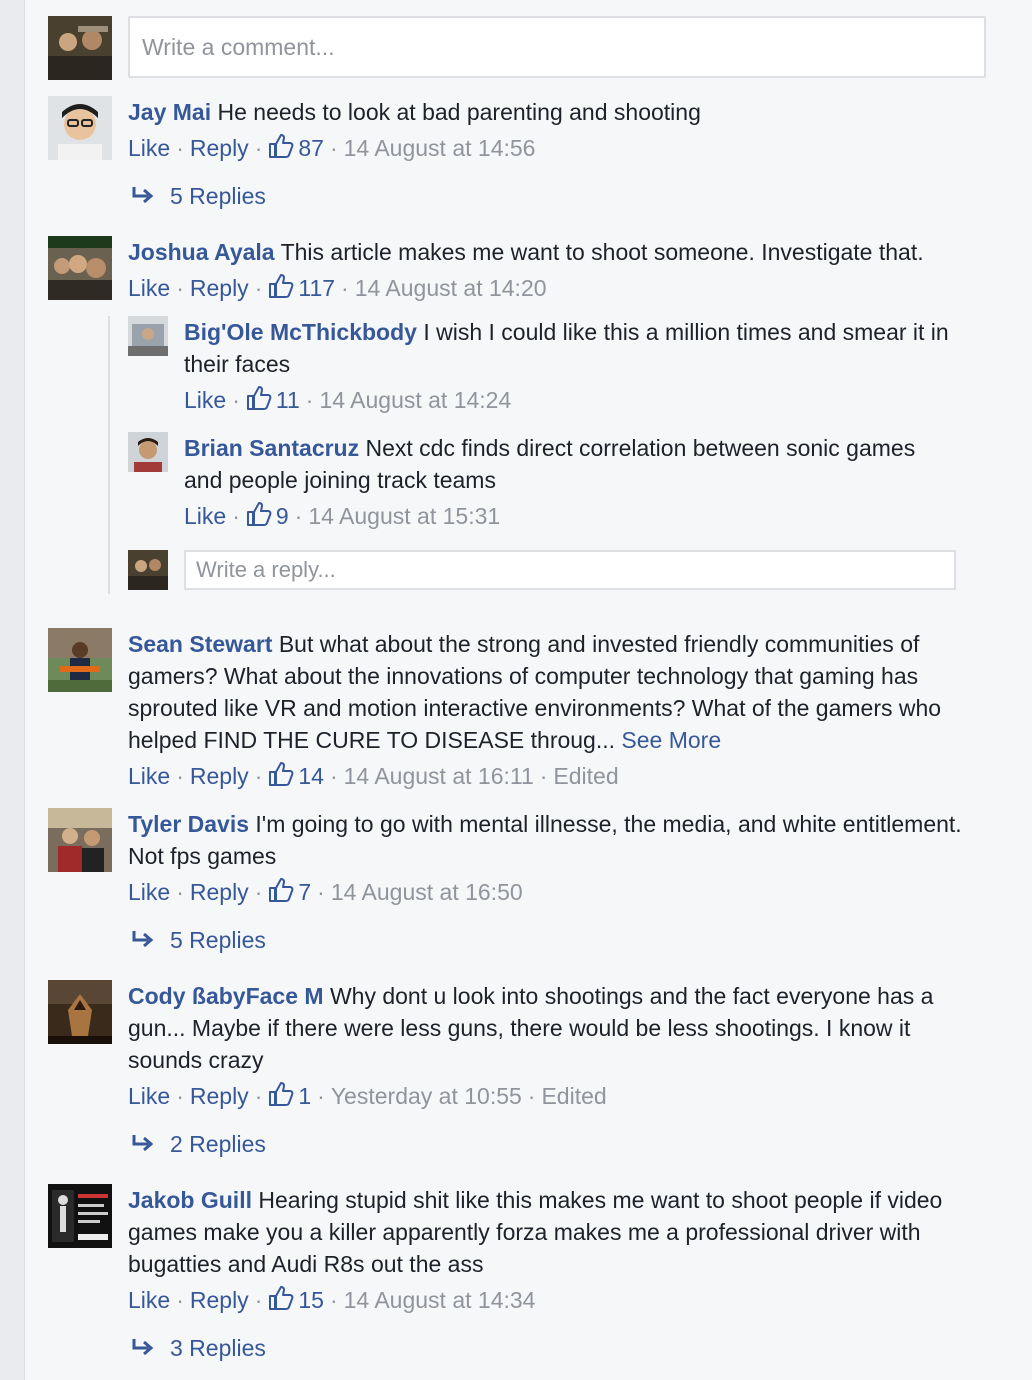  I want to click on like-count: 9, so click(282, 516).